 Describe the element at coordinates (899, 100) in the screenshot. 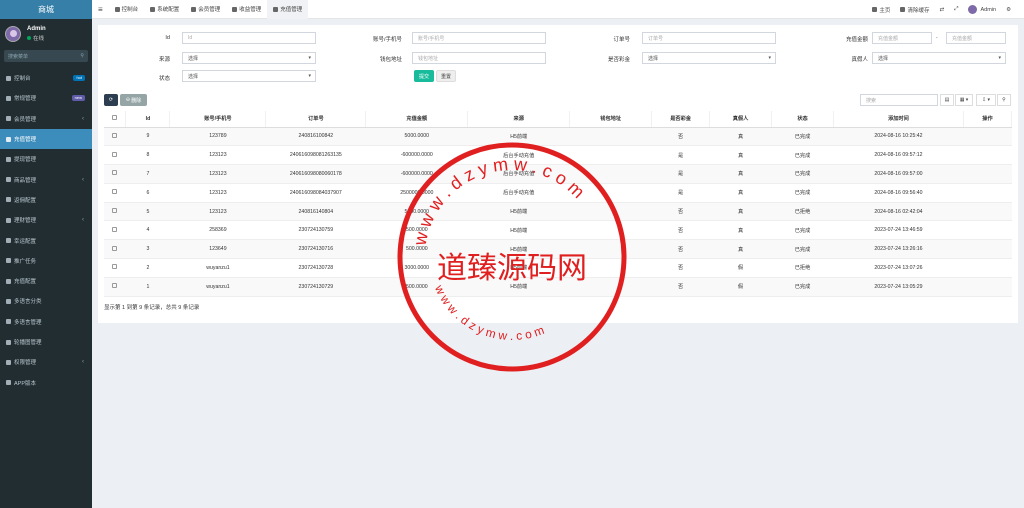

I see `table-search-input: 搜索` at that location.